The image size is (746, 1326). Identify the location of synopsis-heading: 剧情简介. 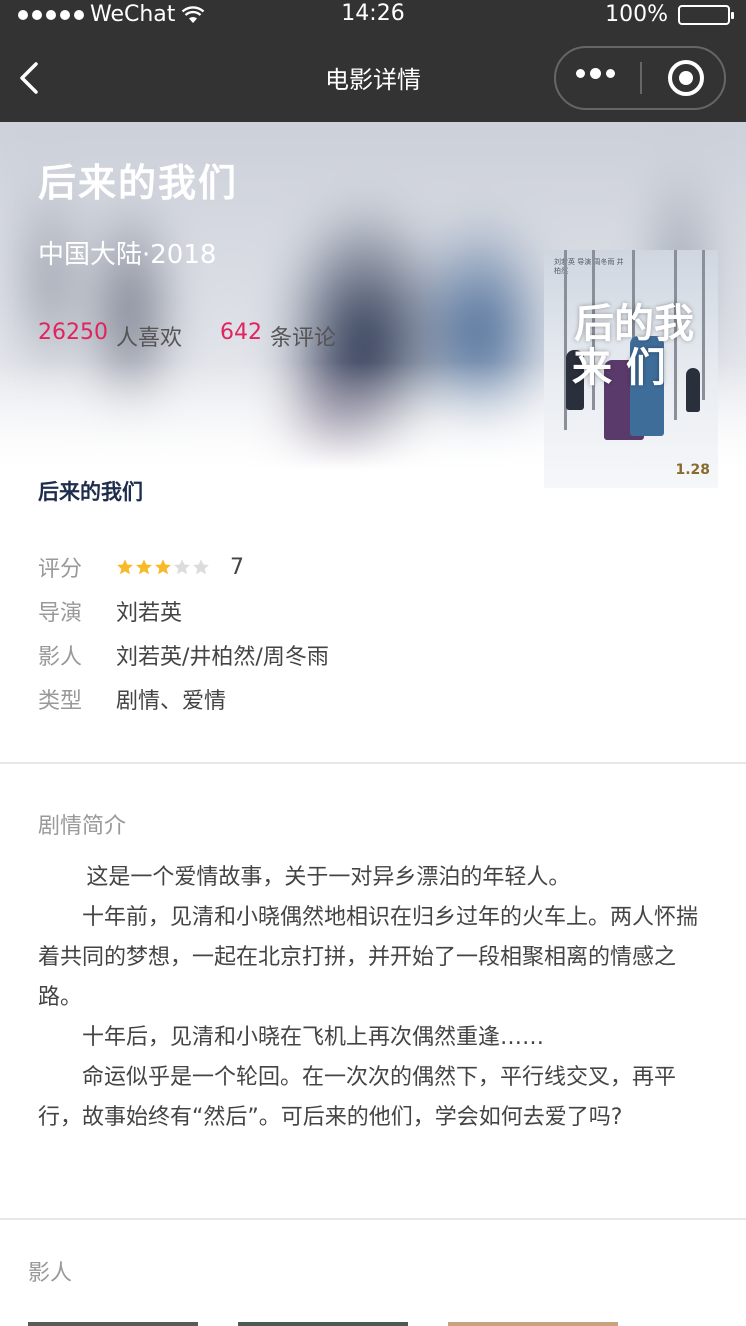
(82, 826).